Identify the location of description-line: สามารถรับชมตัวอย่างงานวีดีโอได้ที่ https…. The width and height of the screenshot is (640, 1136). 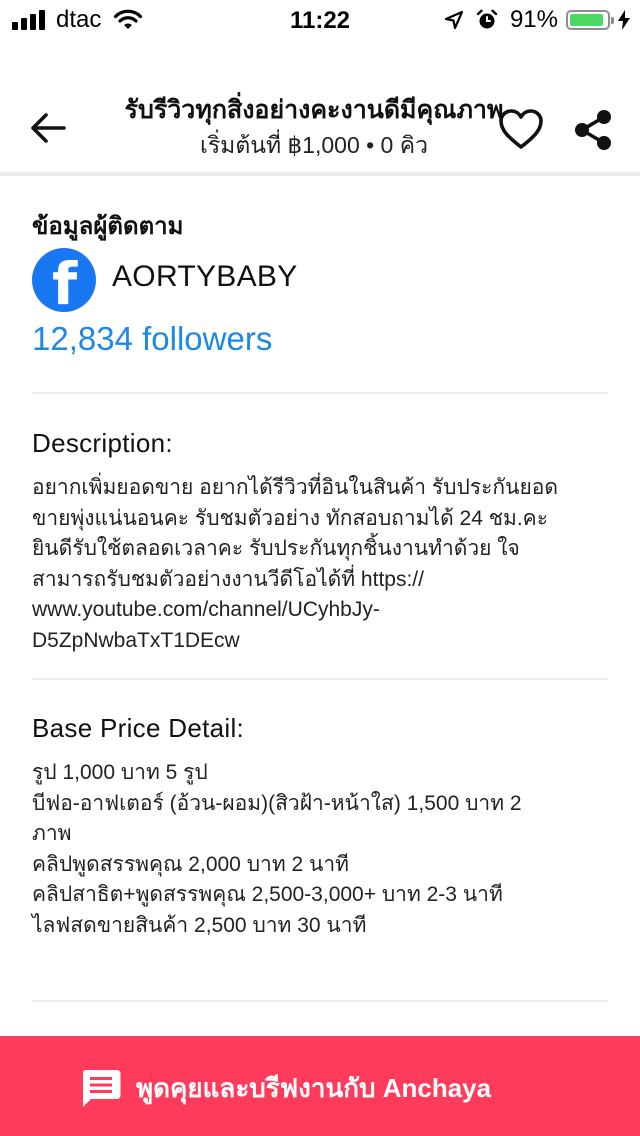
(228, 579).